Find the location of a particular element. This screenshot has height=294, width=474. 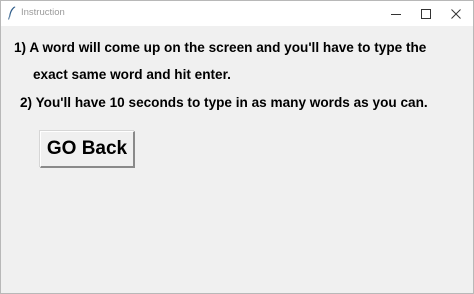

maximize-icon is located at coordinates (426, 13).